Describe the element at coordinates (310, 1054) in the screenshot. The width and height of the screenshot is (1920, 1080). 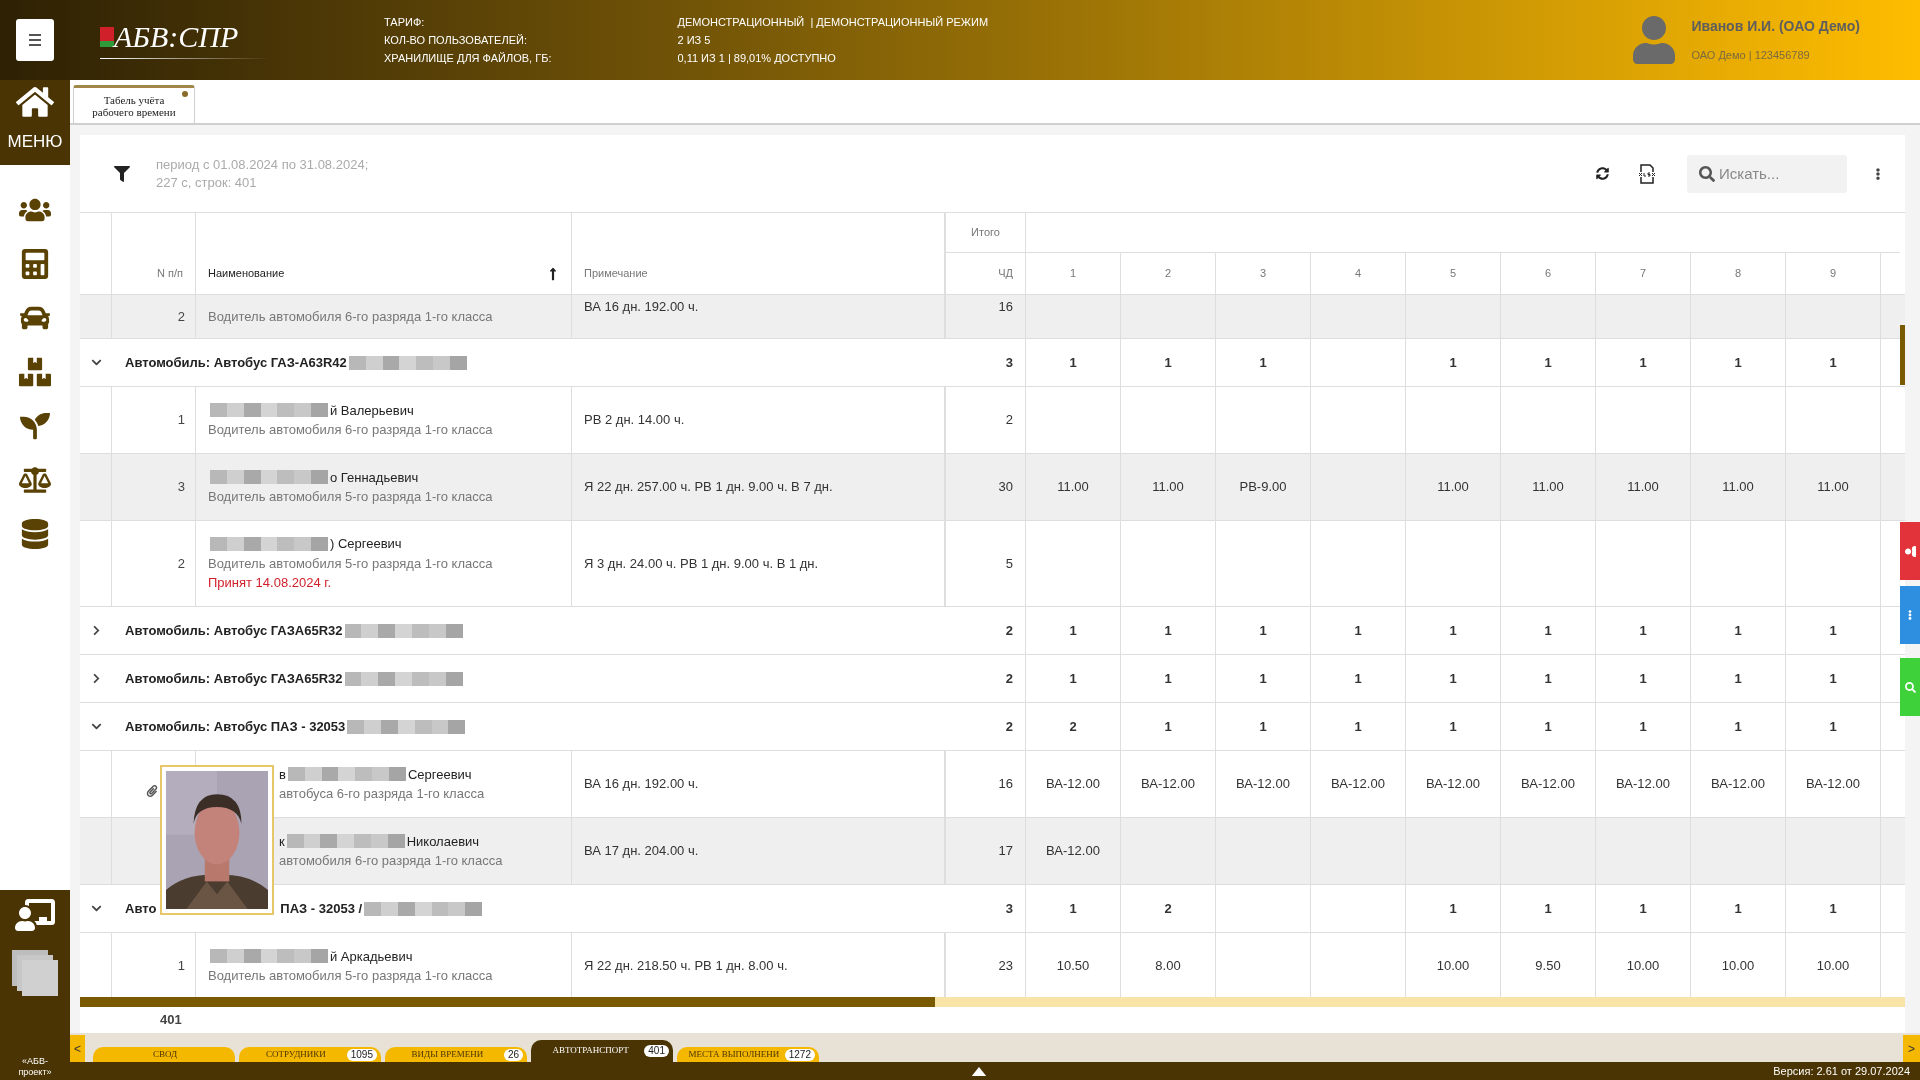
I see `sheet-tab: СОТРУДНИКИ 1095` at that location.